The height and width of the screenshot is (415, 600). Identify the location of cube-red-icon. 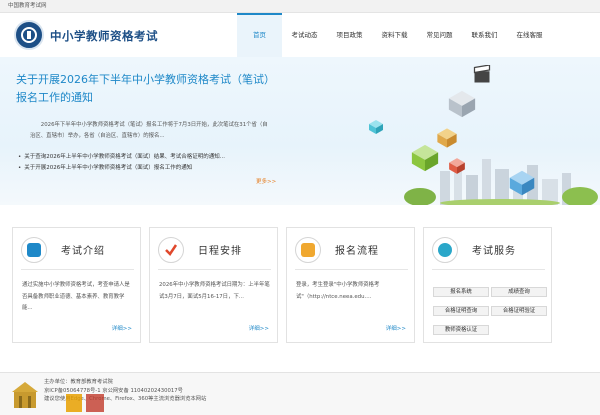
(457, 166).